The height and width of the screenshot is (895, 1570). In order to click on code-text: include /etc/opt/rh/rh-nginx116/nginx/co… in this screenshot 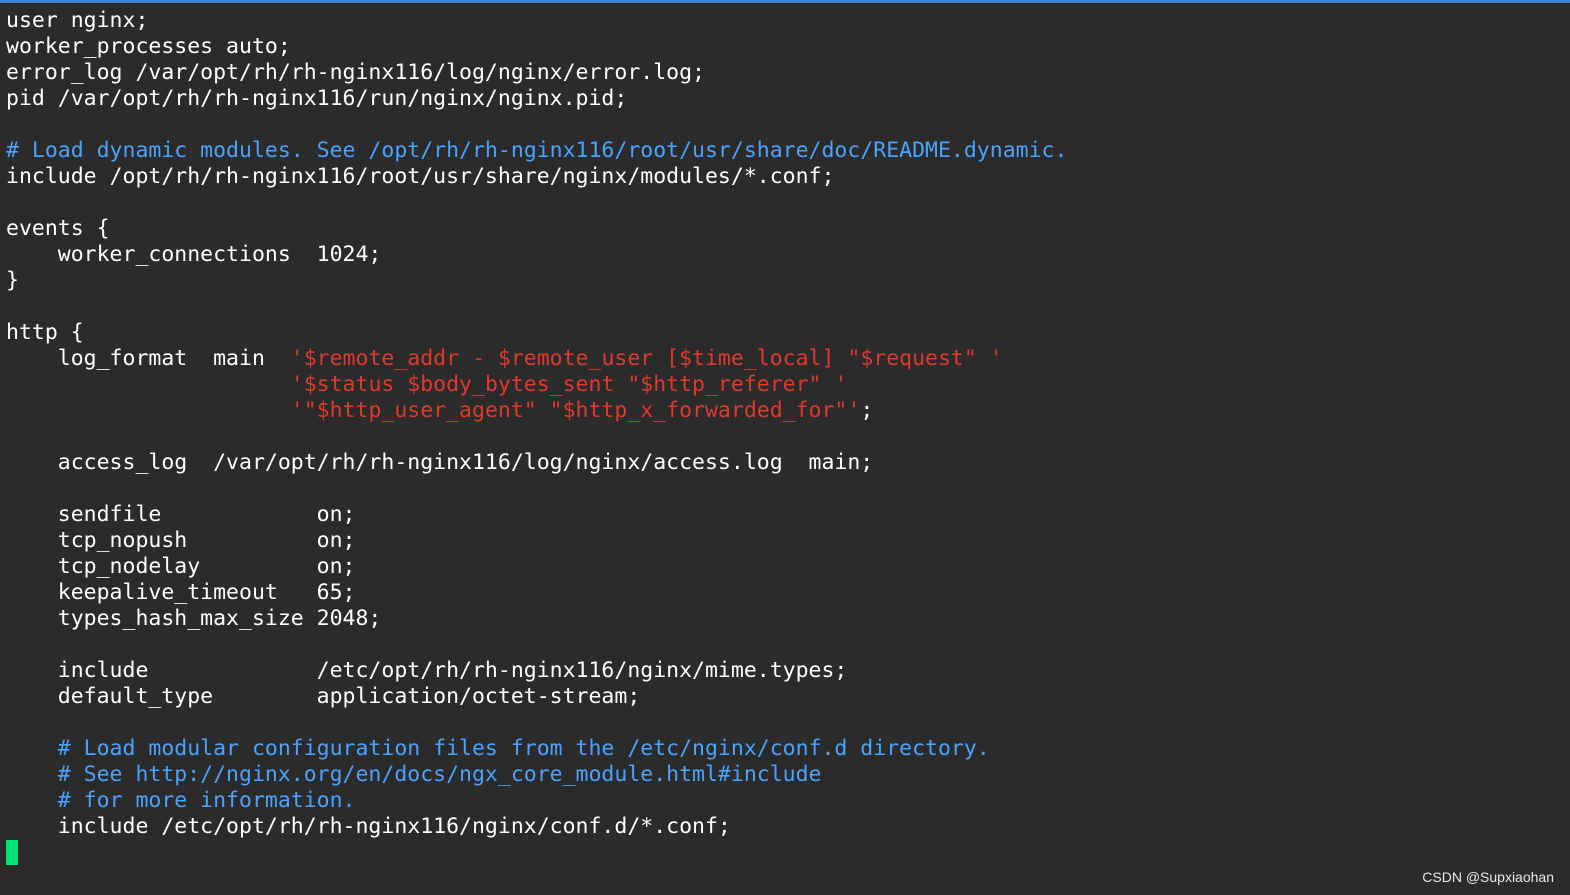, I will do `click(368, 826)`.